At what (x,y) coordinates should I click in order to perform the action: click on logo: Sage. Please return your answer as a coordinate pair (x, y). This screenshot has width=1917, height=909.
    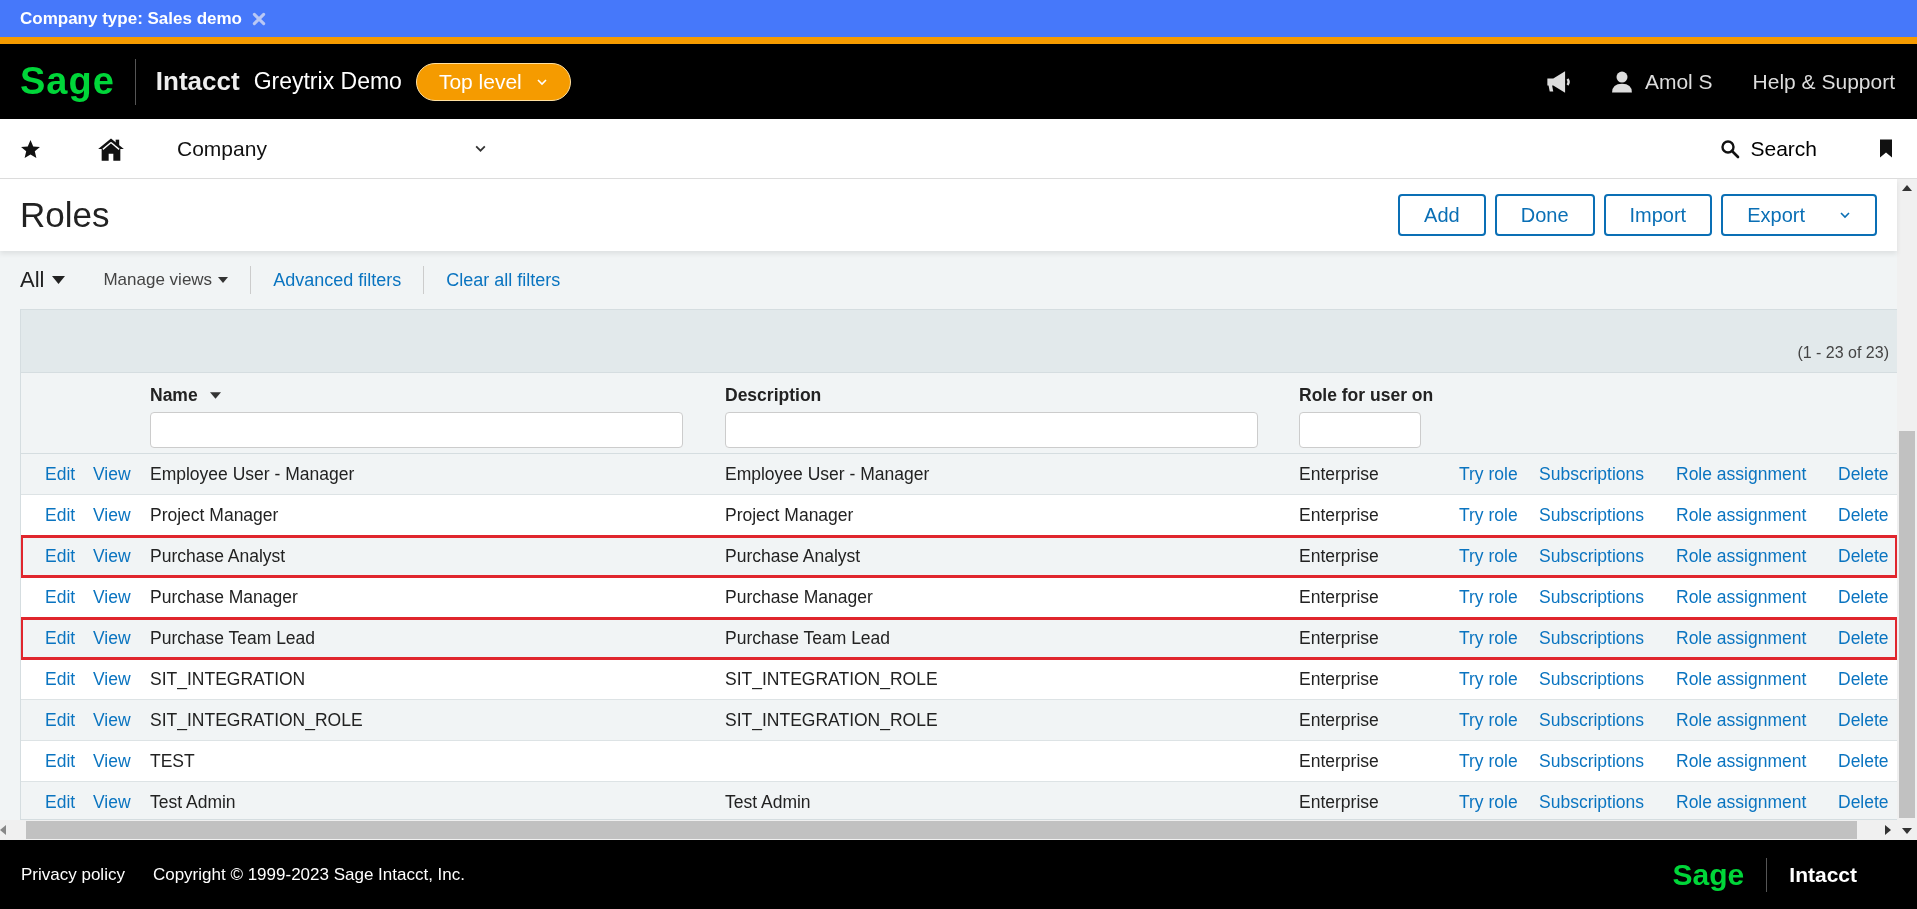
    Looking at the image, I should click on (67, 81).